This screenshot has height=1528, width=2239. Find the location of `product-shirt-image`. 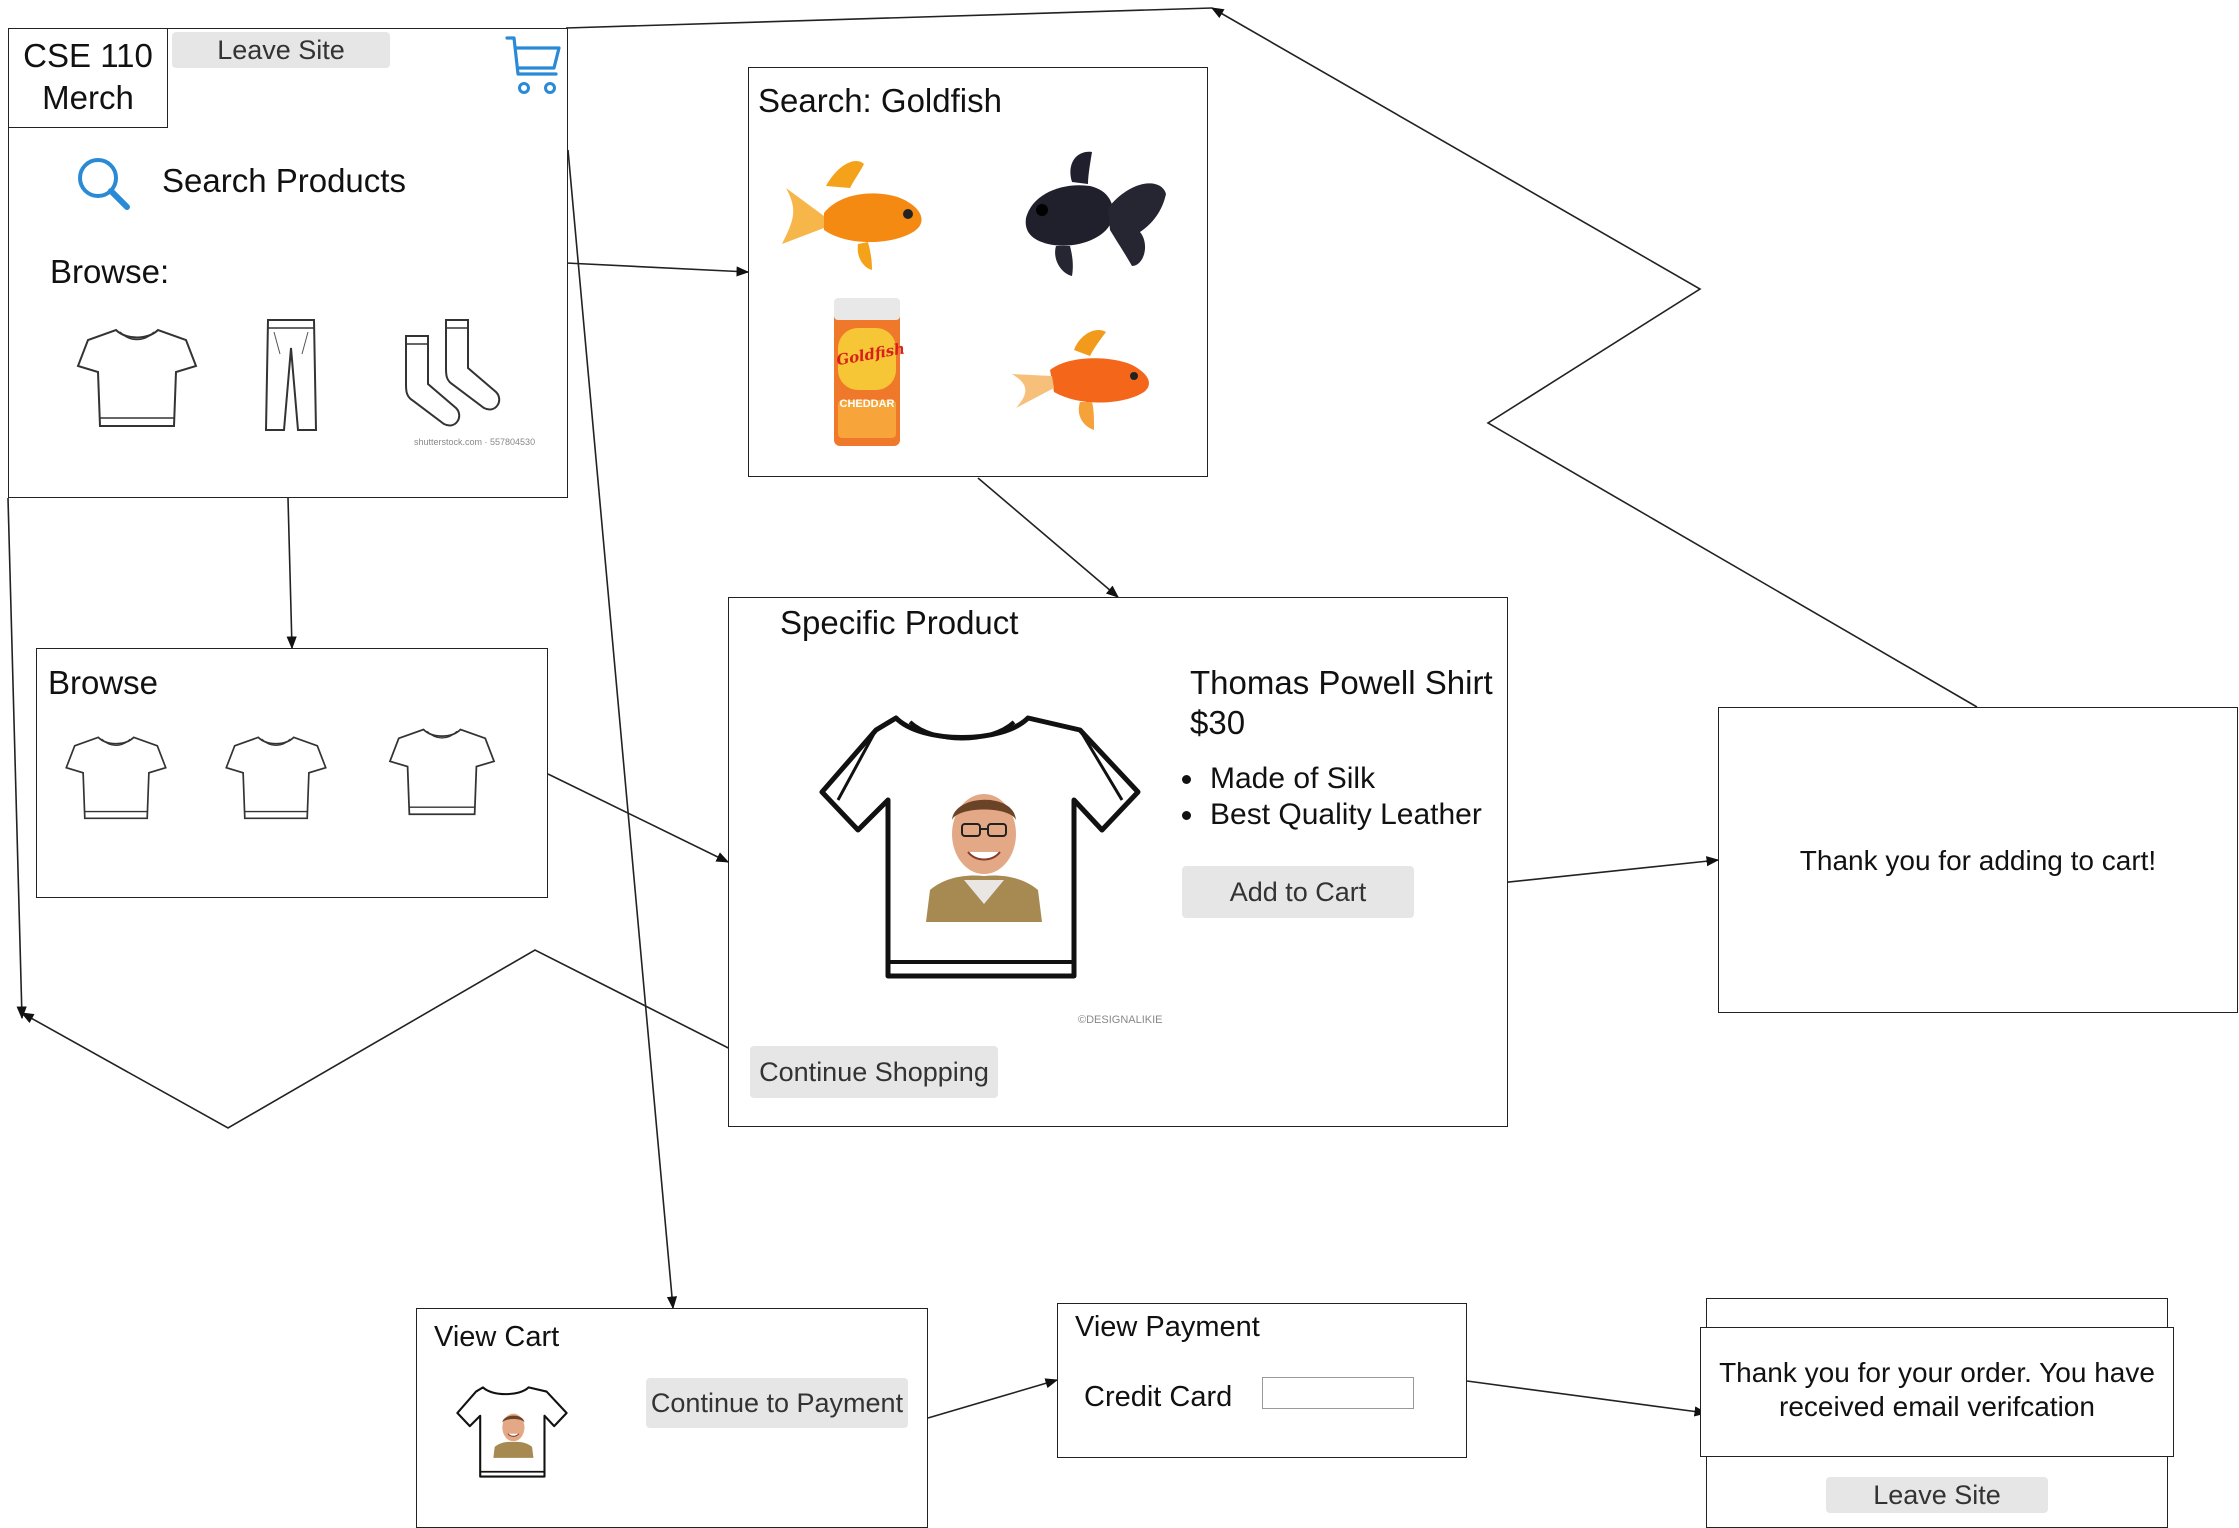

product-shirt-image is located at coordinates (980, 847).